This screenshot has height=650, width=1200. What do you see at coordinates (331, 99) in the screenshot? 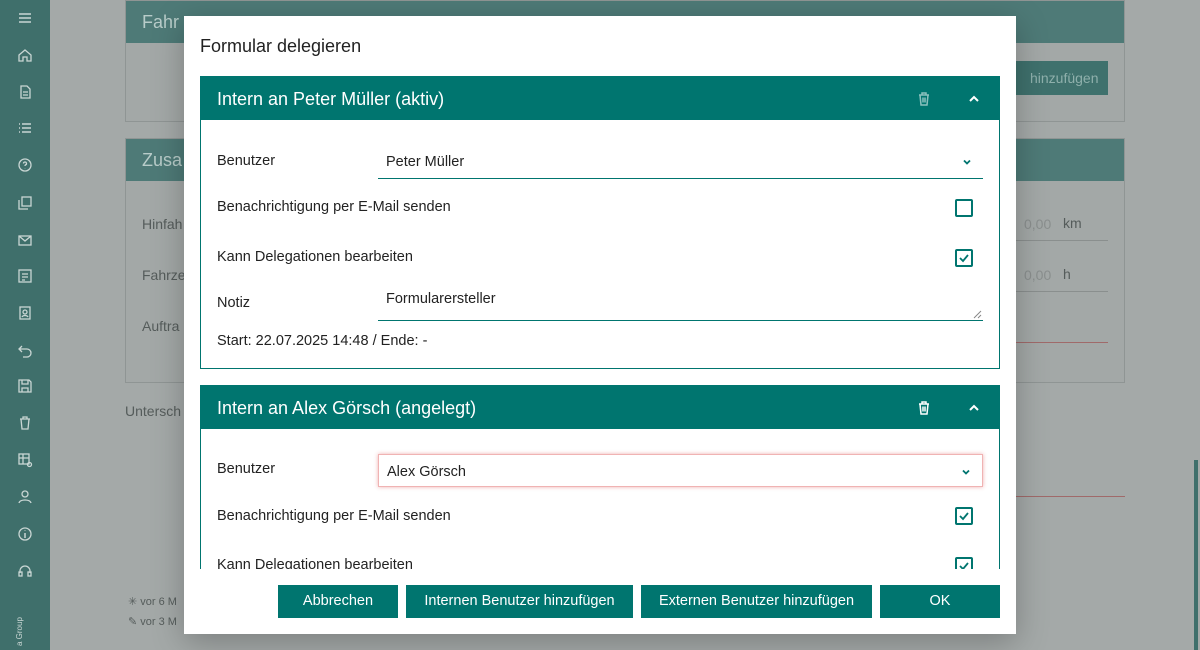
I see `delegation-panel-title: Intern an Peter Müller (aktiv)` at bounding box center [331, 99].